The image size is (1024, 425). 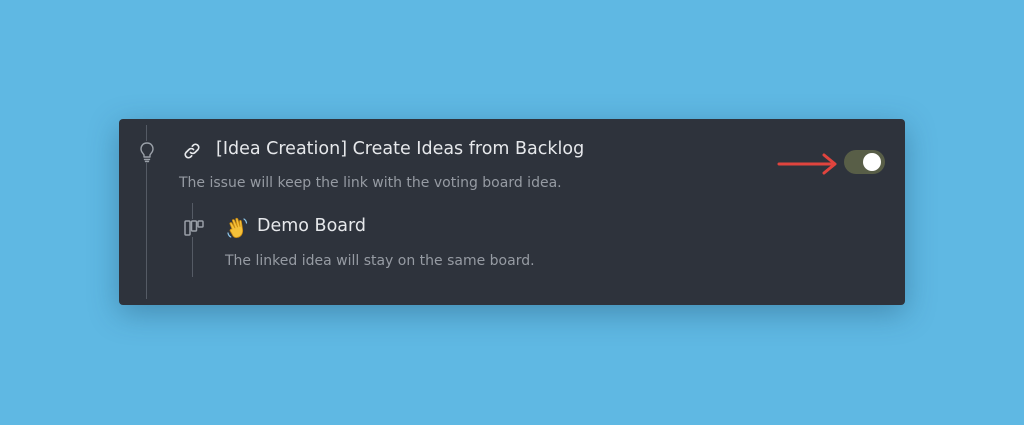 I want to click on red-arrow-icon, so click(x=807, y=164).